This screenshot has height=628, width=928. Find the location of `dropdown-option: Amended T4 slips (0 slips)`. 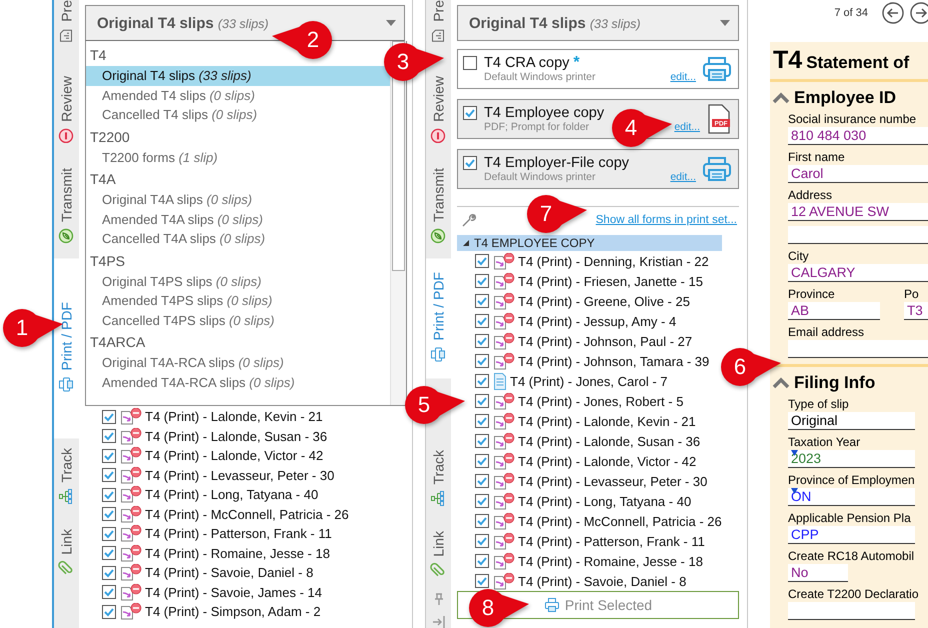

dropdown-option: Amended T4 slips (0 slips) is located at coordinates (238, 95).